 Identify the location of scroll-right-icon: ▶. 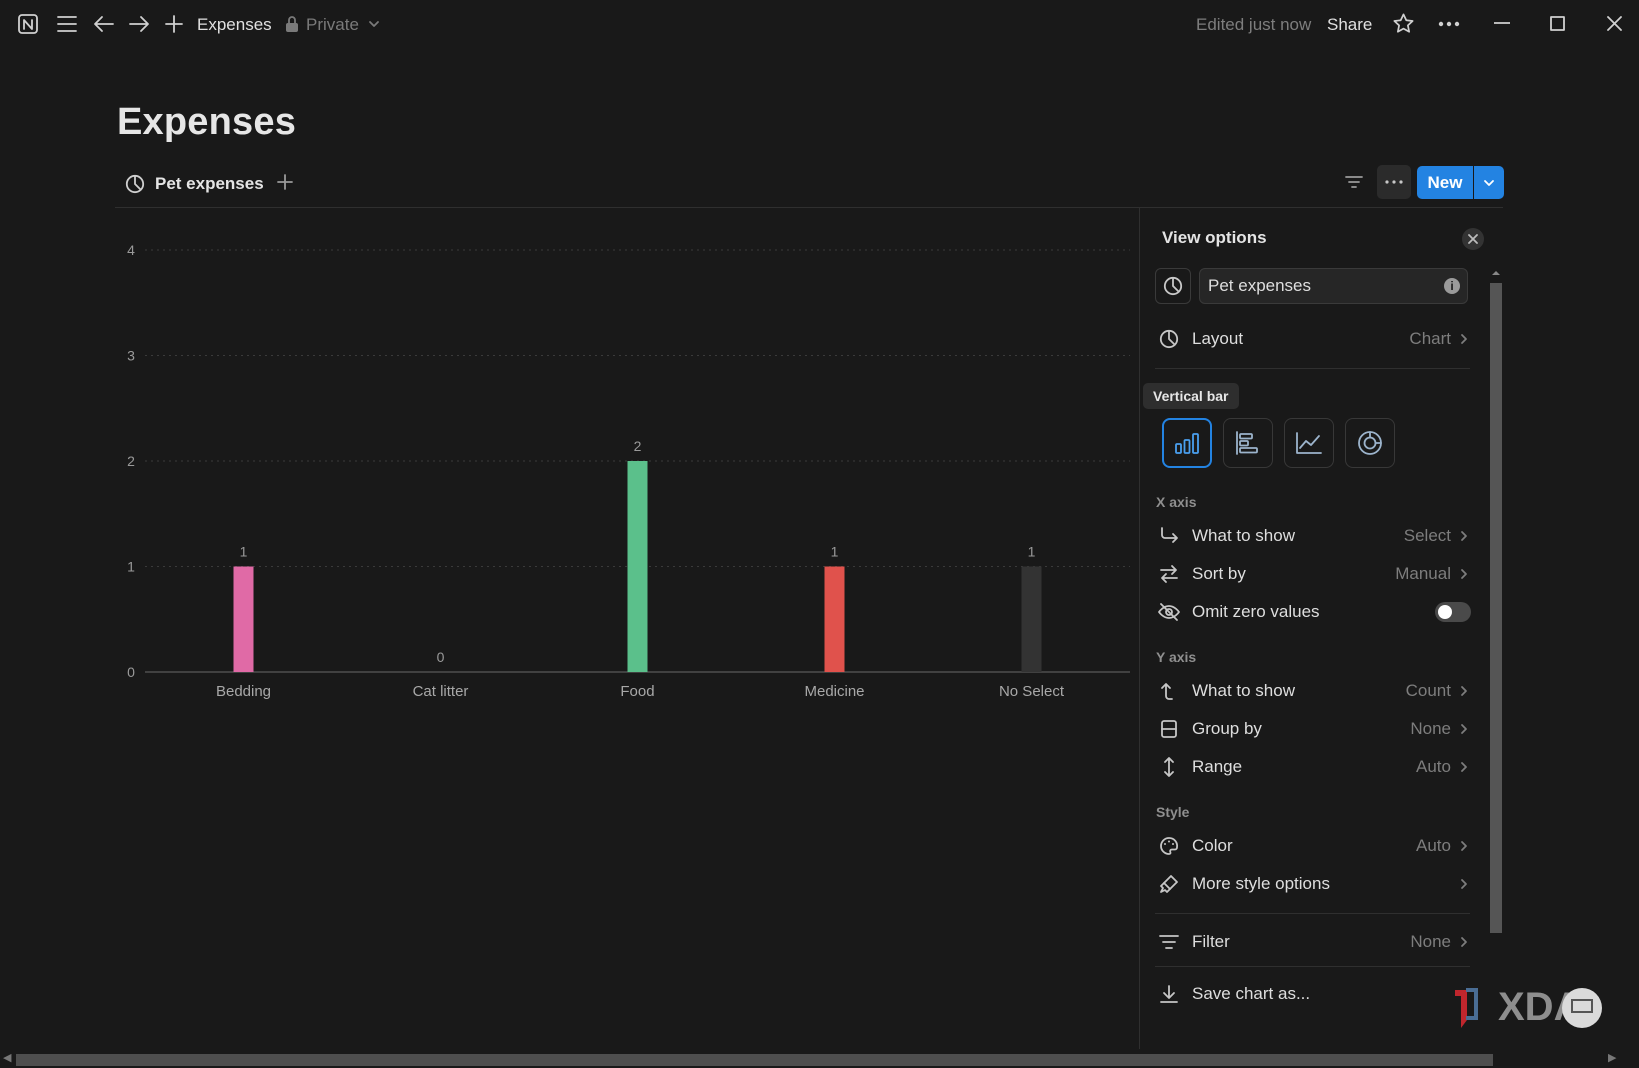
(1612, 1057).